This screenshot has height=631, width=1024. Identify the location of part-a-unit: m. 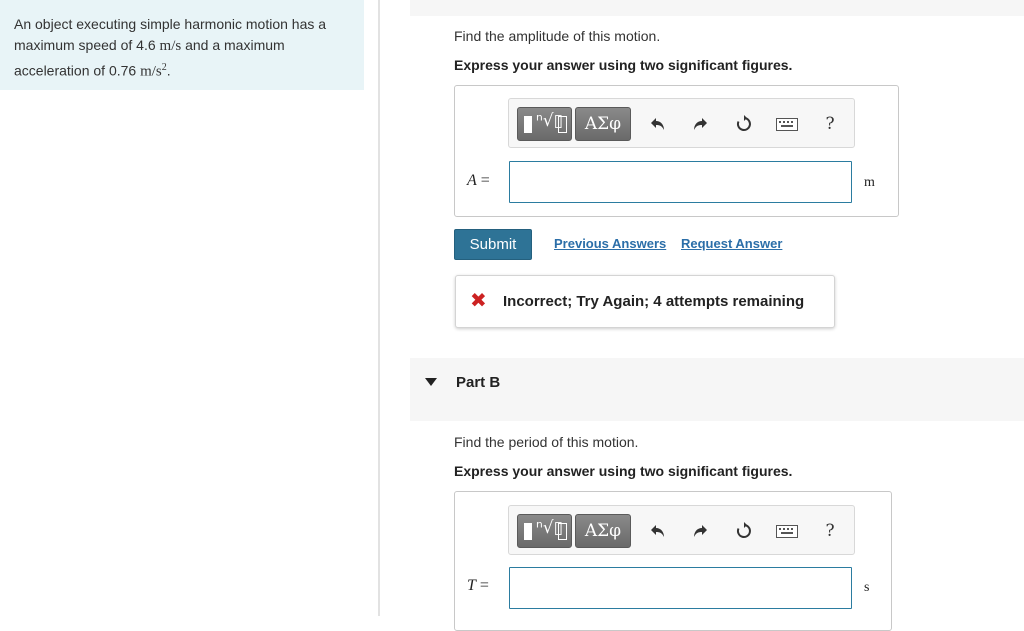
(869, 182).